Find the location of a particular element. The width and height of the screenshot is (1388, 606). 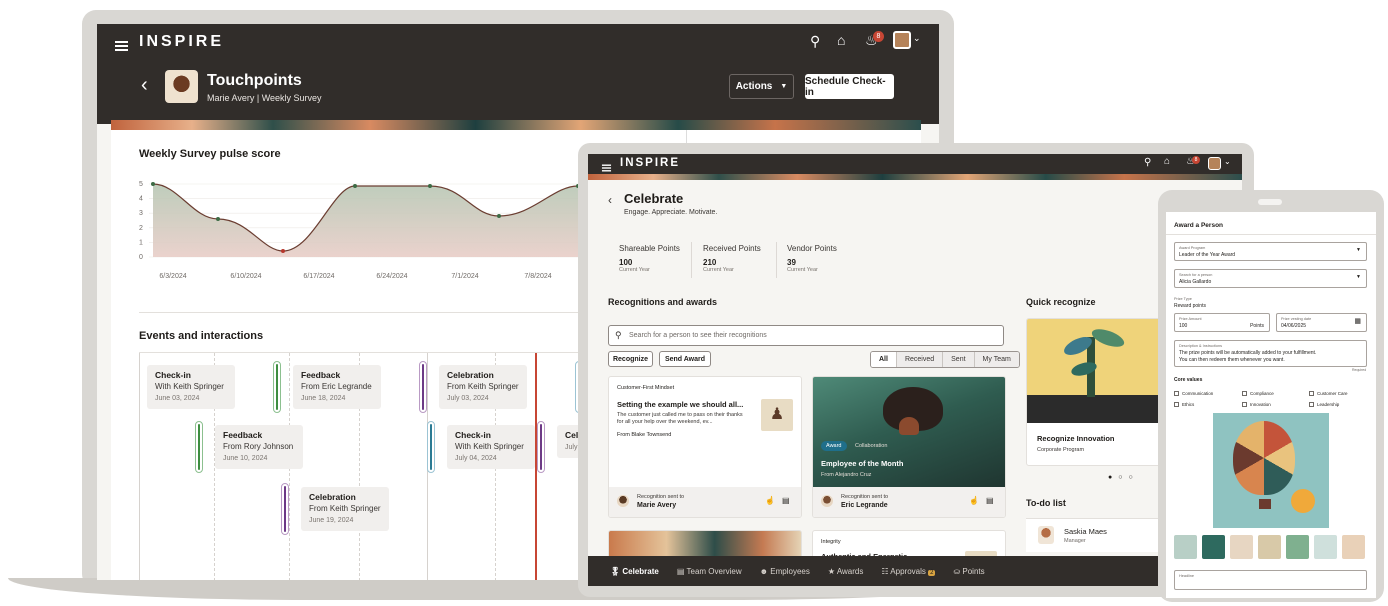

event-card: Check-in With Keith Springer June 03, 2024 is located at coordinates (191, 387).